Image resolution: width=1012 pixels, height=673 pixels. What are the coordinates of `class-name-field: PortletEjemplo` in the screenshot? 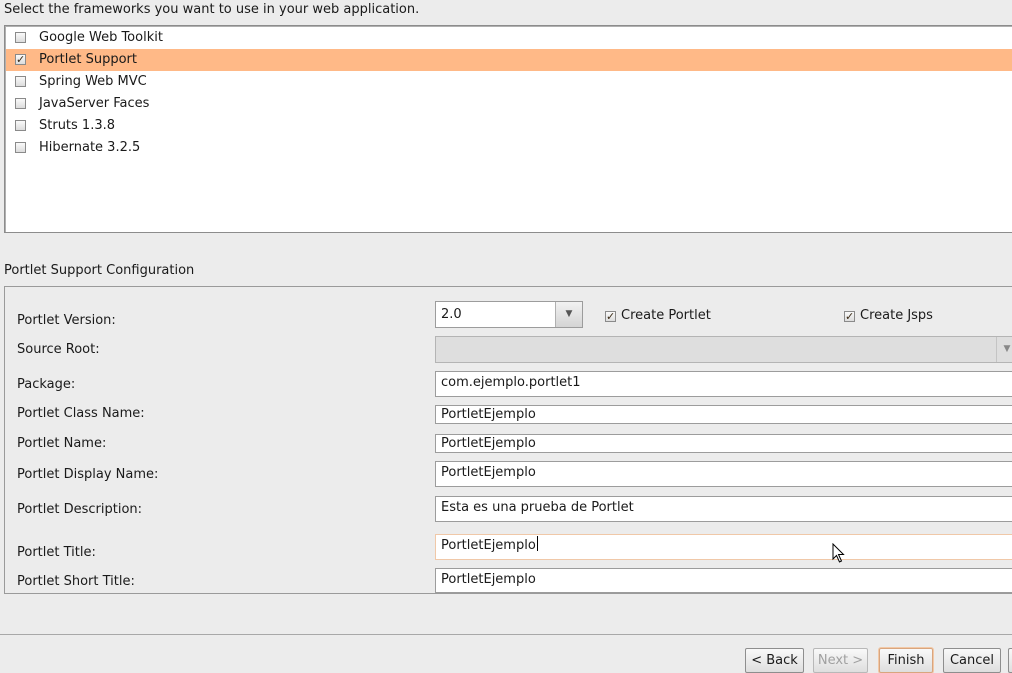 It's located at (723, 414).